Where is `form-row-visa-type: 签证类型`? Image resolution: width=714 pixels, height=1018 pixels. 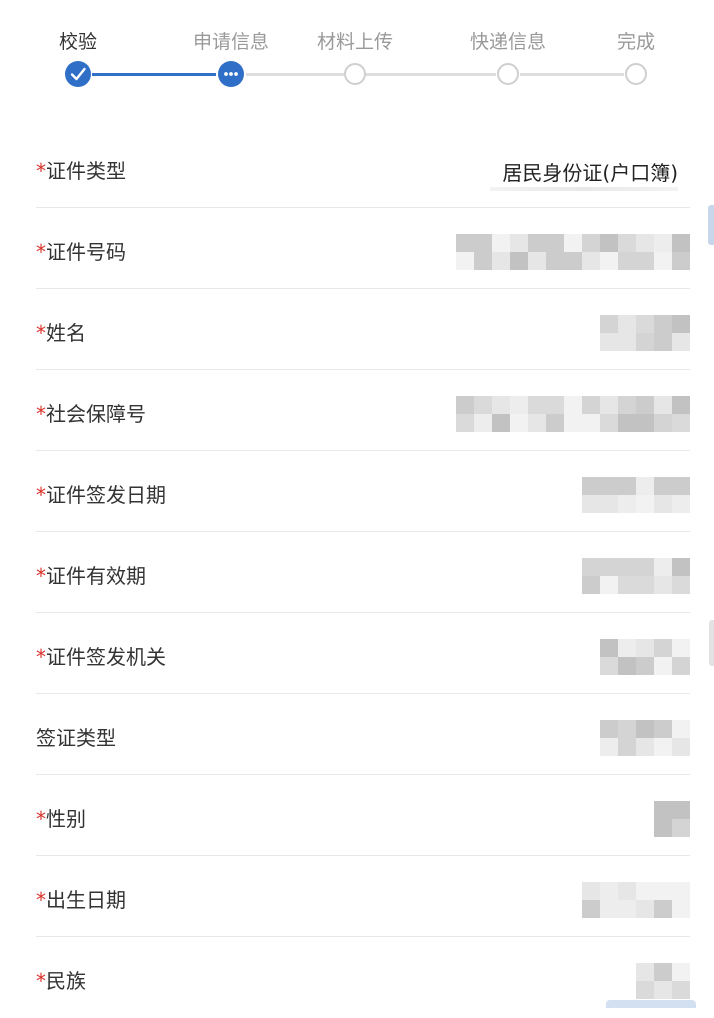 form-row-visa-type: 签证类型 is located at coordinates (357, 734).